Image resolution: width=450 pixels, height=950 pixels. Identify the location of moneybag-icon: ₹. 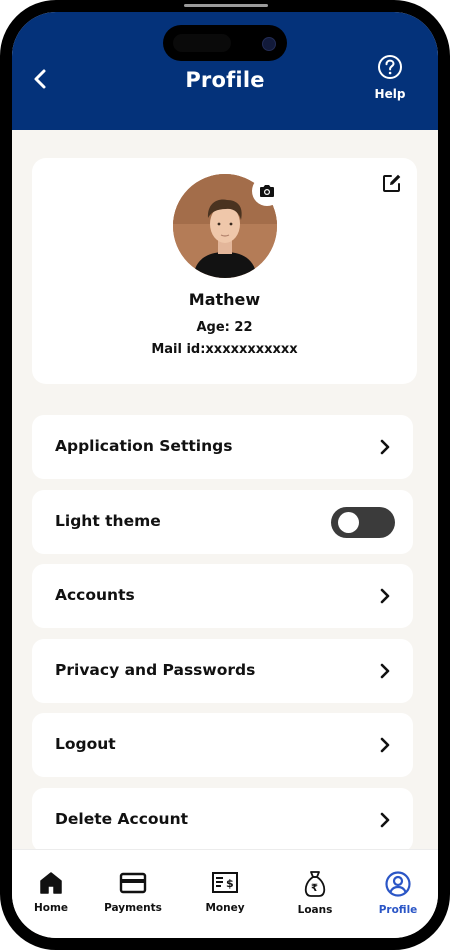
(315, 884).